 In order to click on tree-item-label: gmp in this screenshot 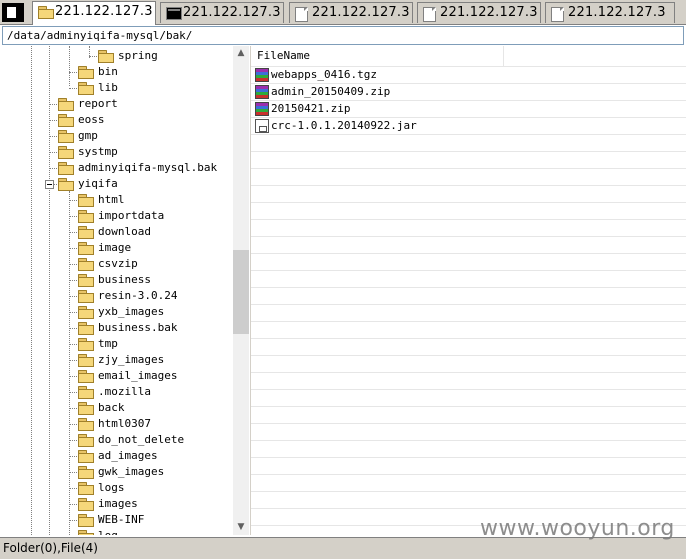, I will do `click(88, 135)`.